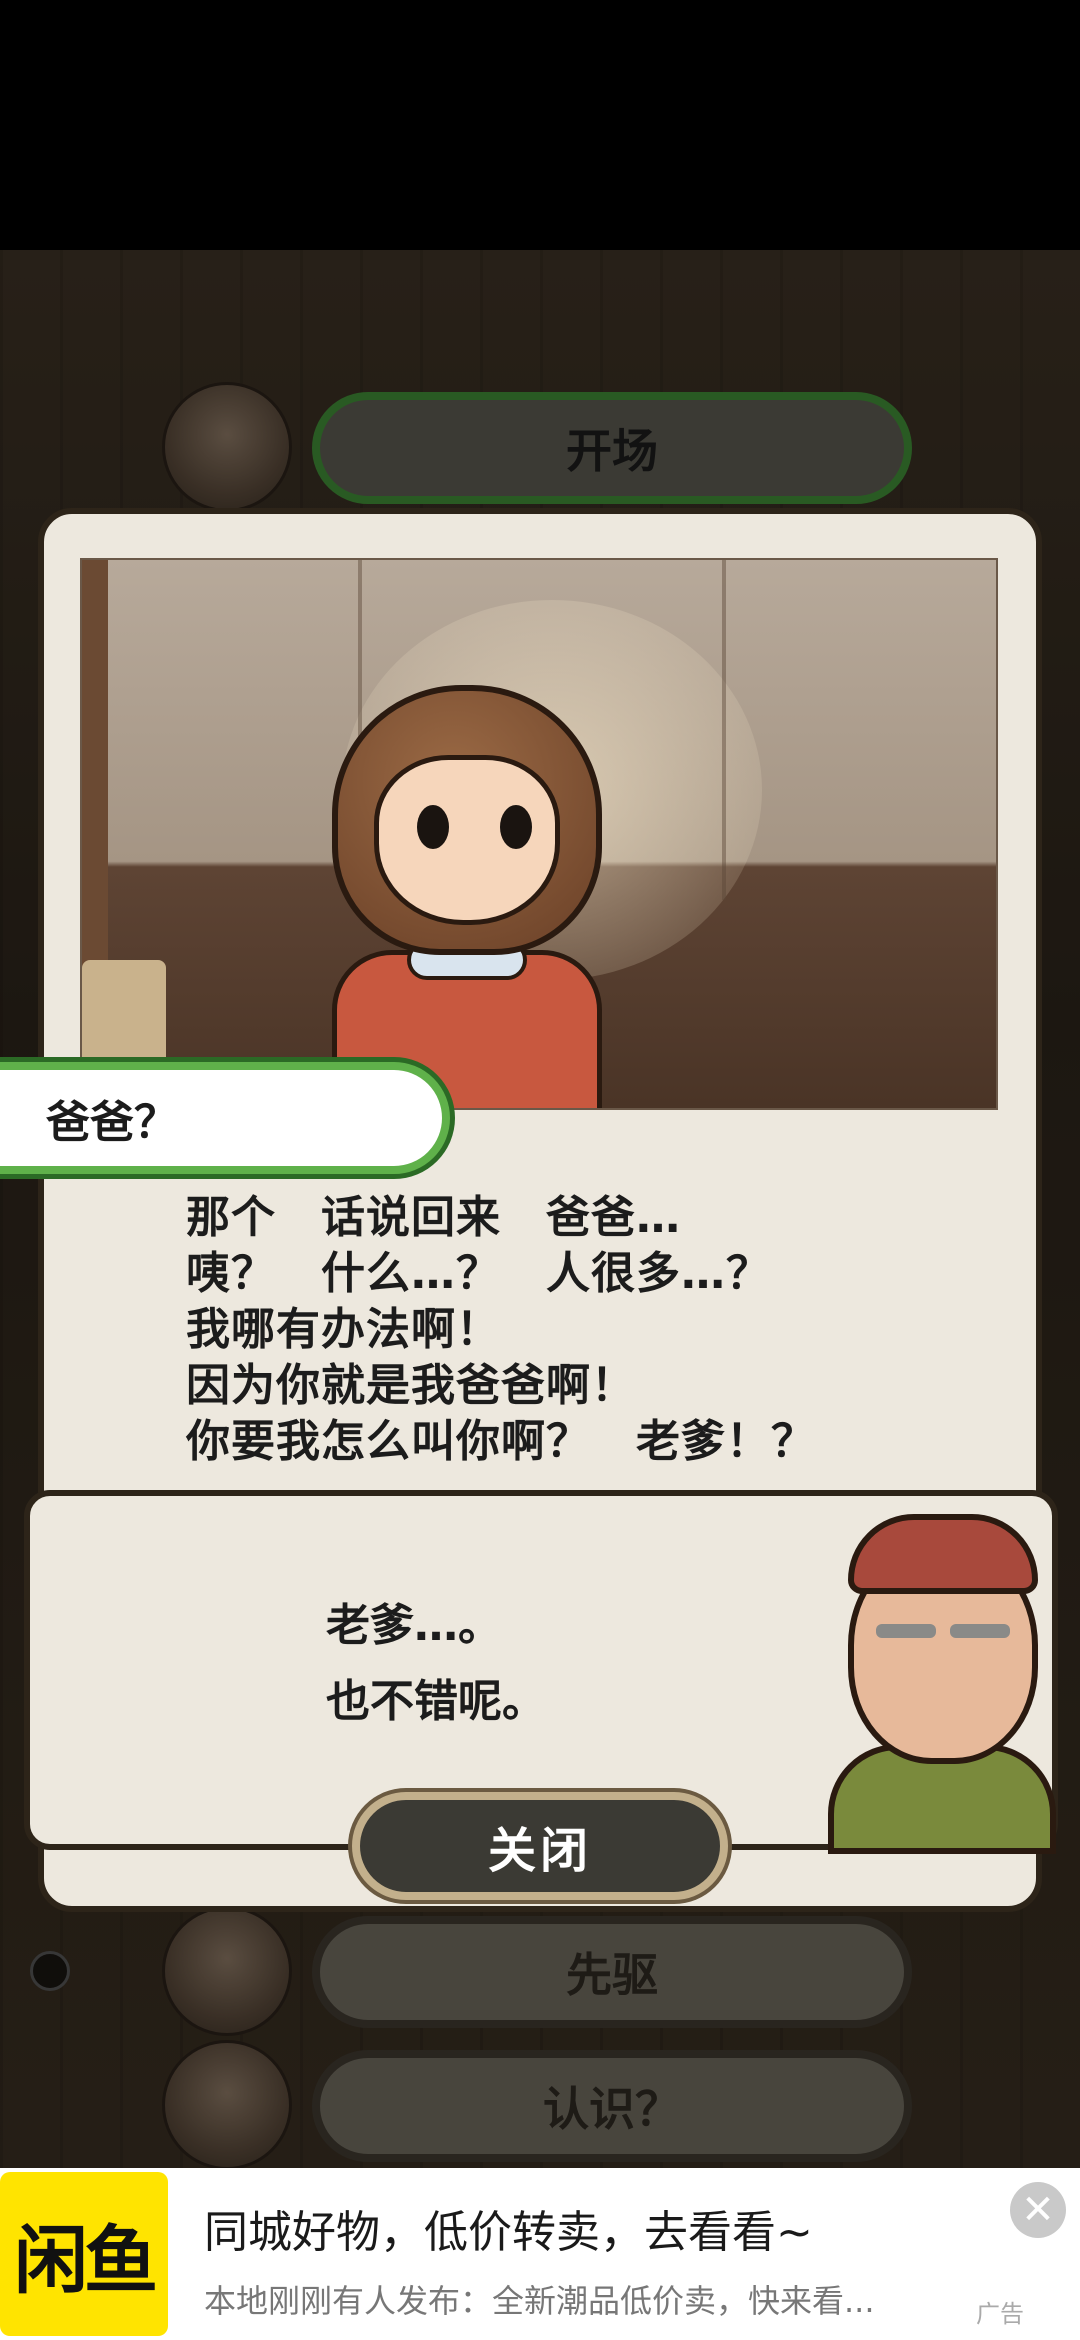 This screenshot has width=1080, height=2340. What do you see at coordinates (436, 1664) in the screenshot?
I see `reply-text: 老爹…。 也不错呢。` at bounding box center [436, 1664].